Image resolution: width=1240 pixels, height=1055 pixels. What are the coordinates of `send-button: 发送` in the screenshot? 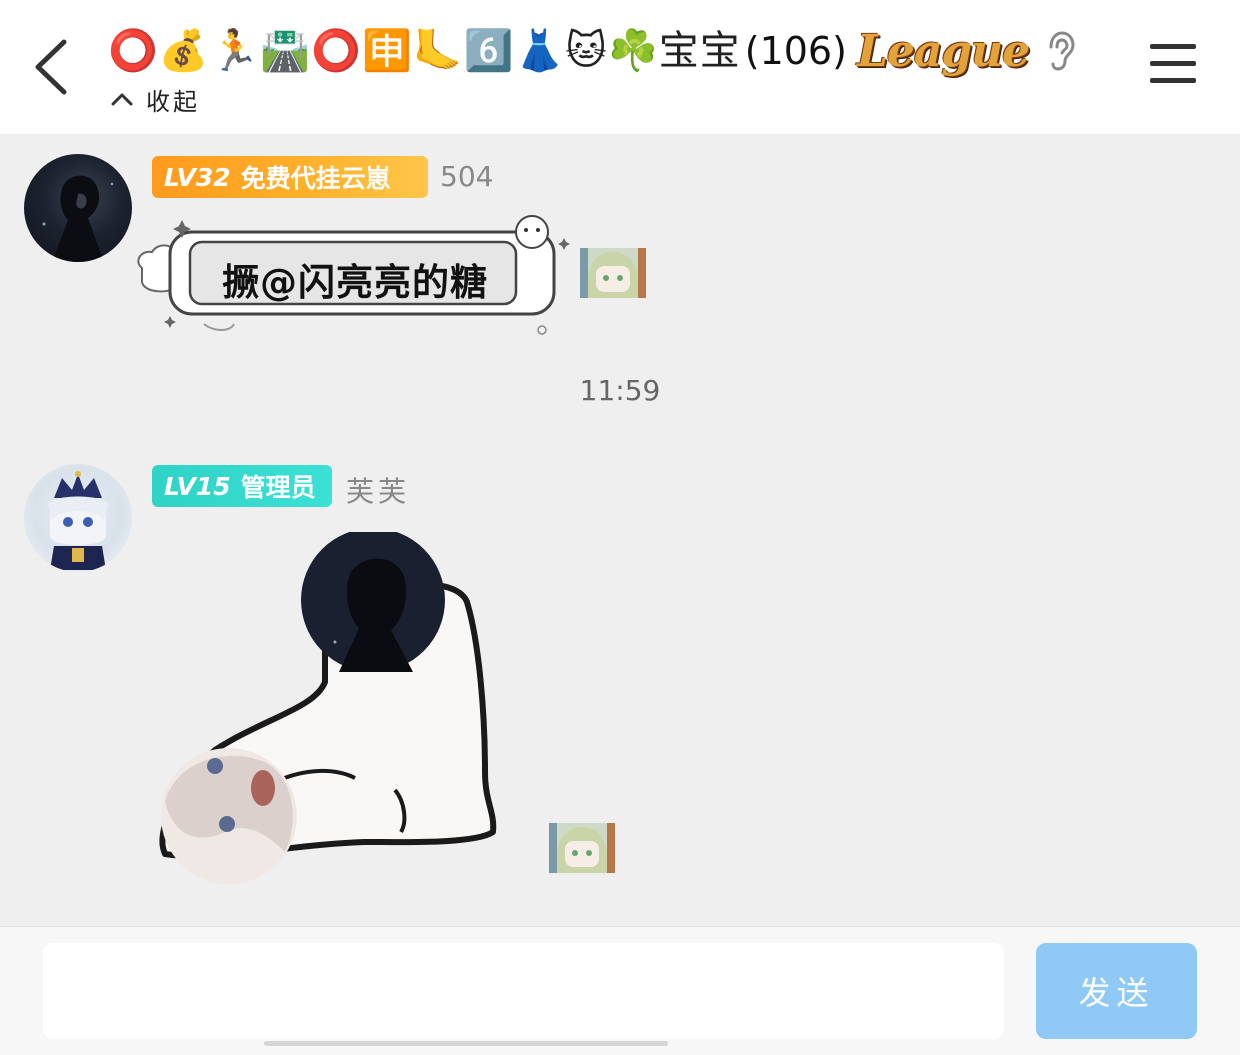 It's located at (1116, 991).